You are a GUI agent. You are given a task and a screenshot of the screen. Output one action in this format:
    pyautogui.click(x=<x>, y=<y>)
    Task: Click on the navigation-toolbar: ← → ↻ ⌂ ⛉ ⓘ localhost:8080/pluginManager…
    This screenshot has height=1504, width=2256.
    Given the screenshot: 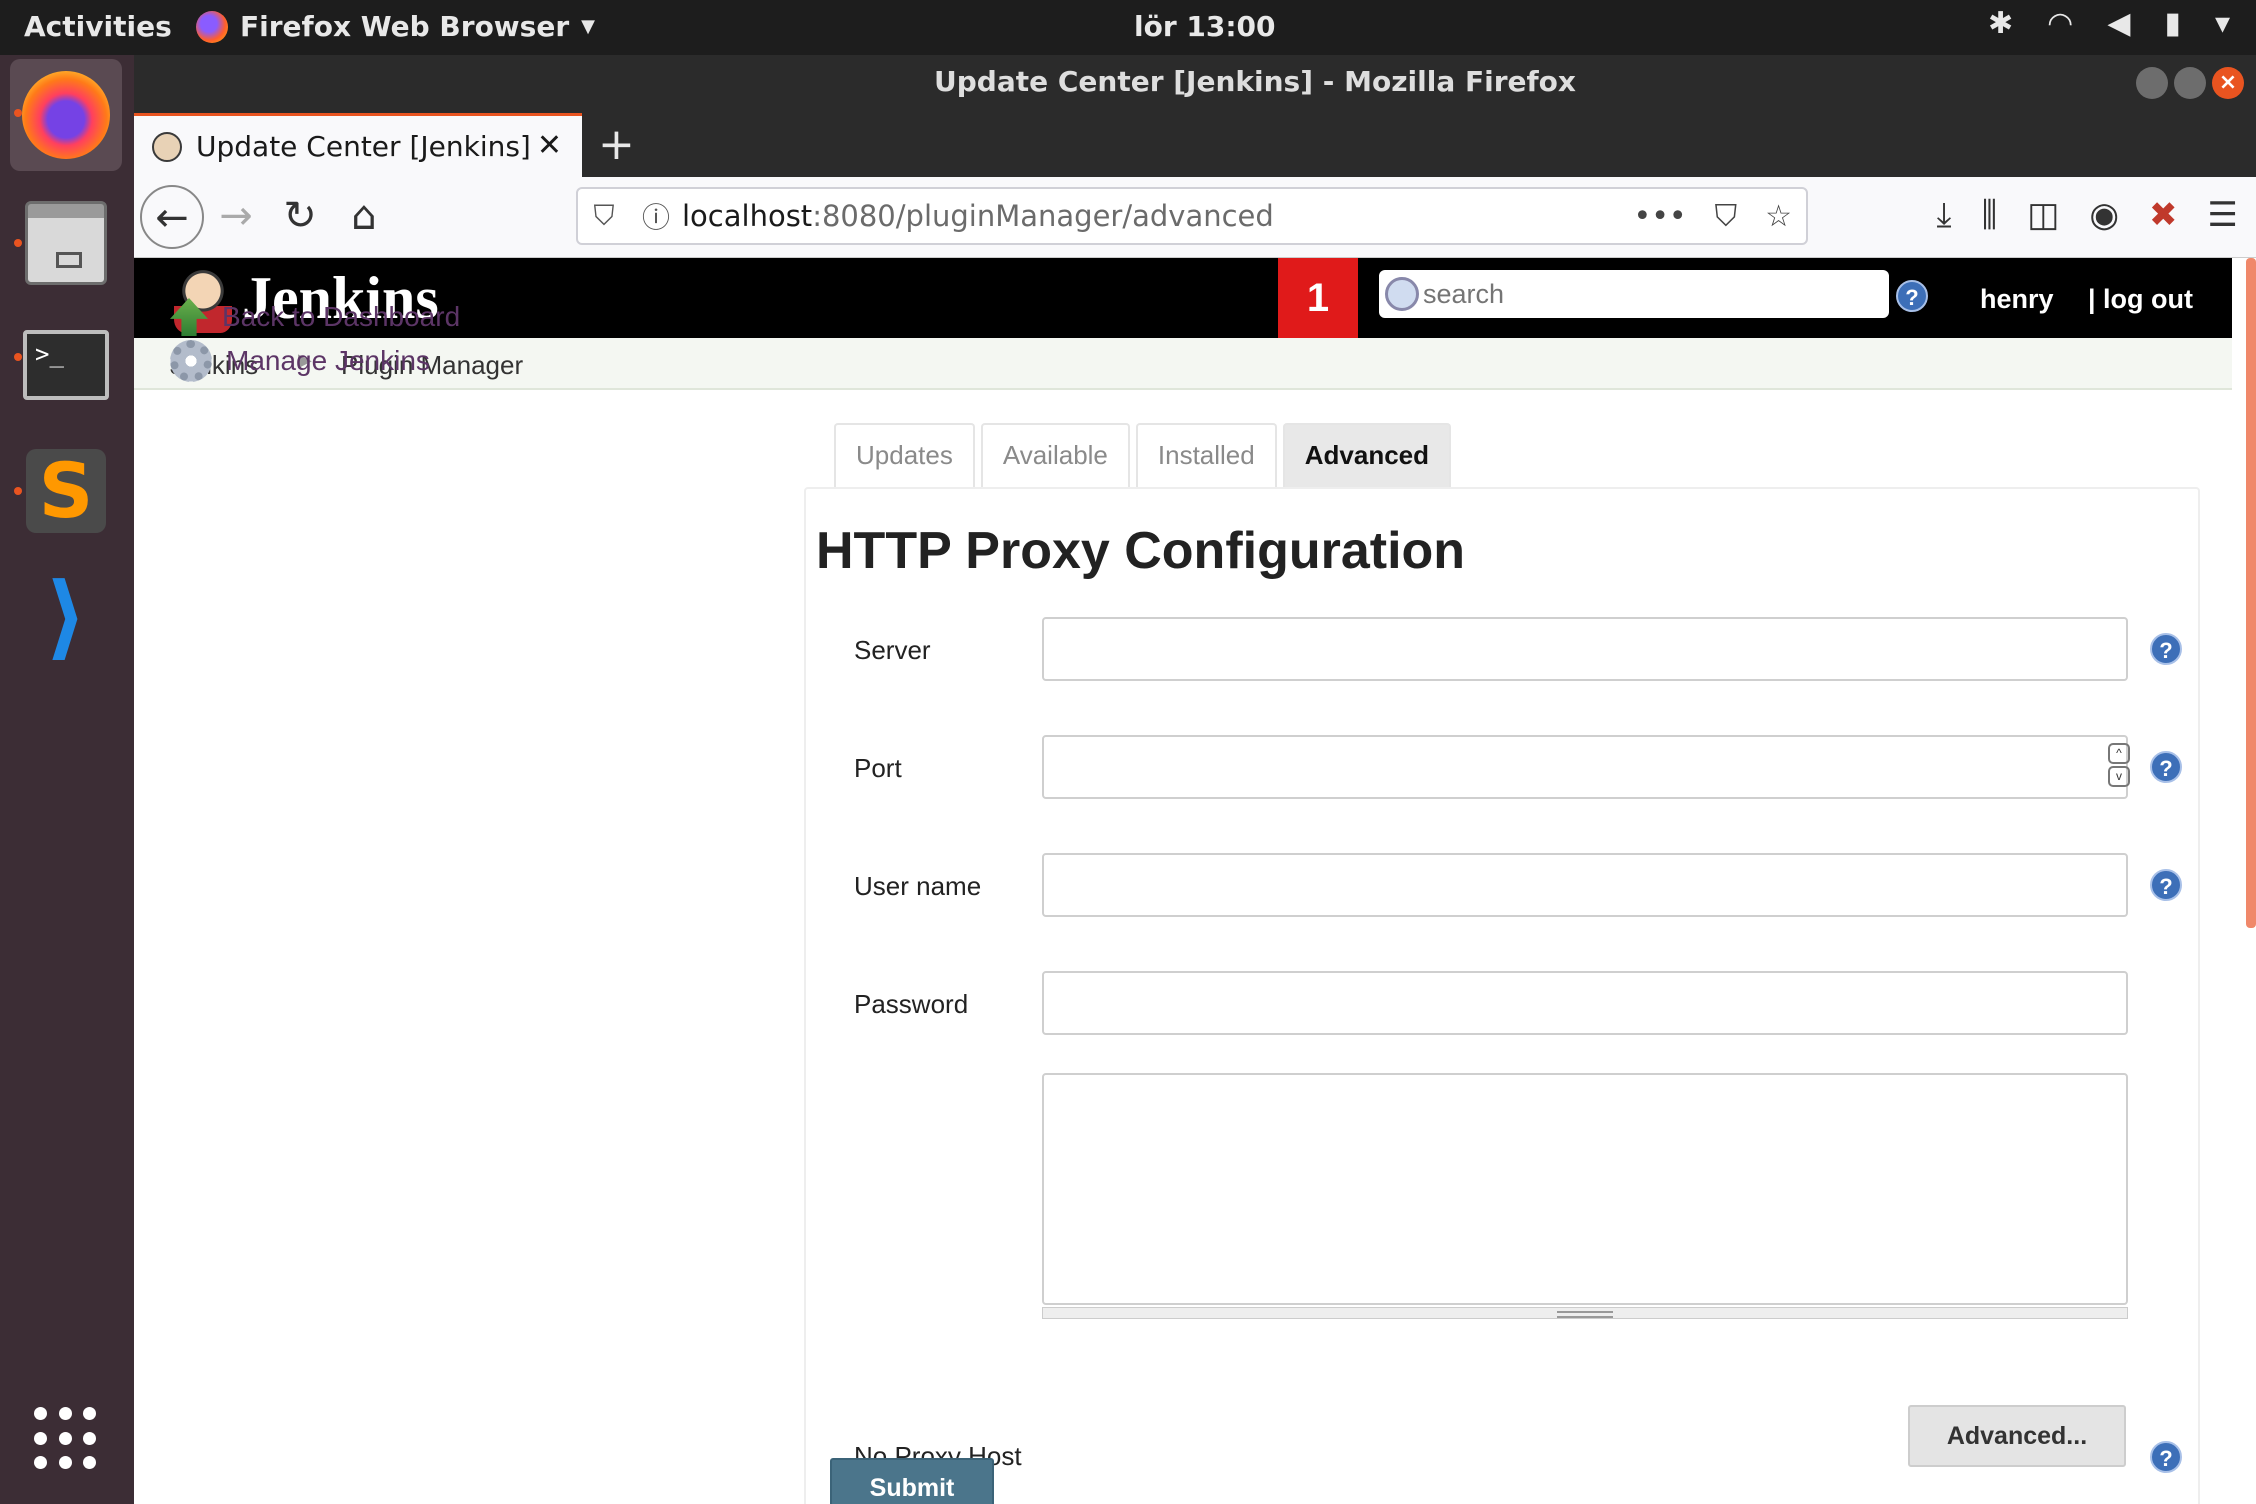 What is the action you would take?
    pyautogui.click(x=1195, y=217)
    